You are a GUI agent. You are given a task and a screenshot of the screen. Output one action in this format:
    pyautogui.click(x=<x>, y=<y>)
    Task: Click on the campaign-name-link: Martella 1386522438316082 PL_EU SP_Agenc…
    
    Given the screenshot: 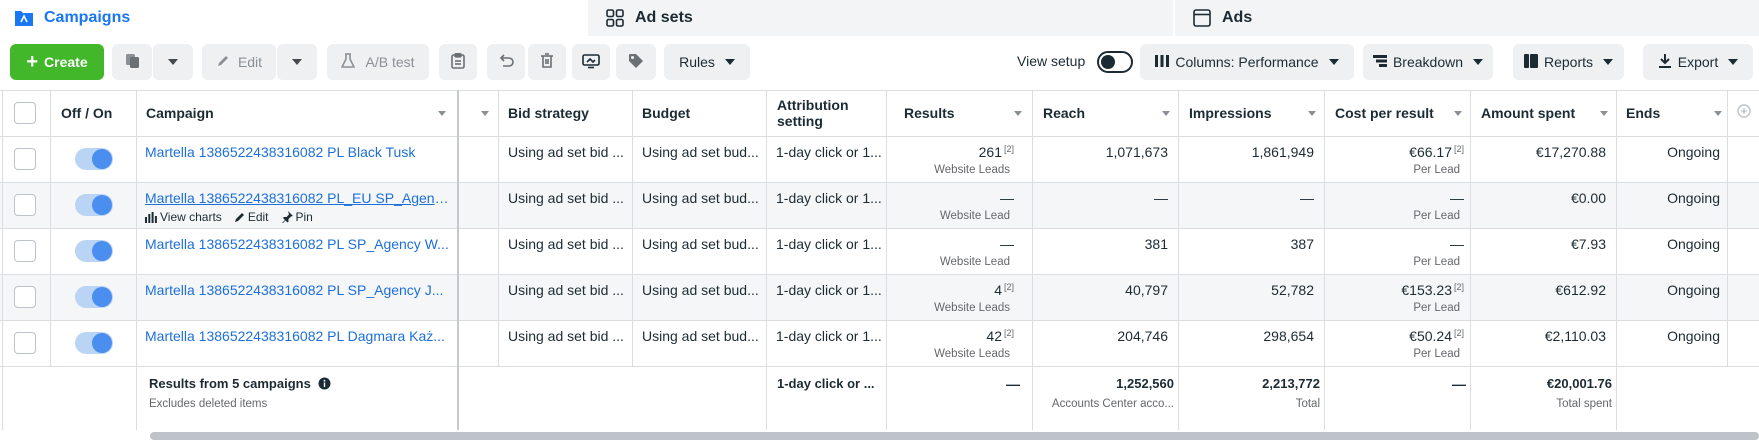 What is the action you would take?
    pyautogui.click(x=297, y=198)
    